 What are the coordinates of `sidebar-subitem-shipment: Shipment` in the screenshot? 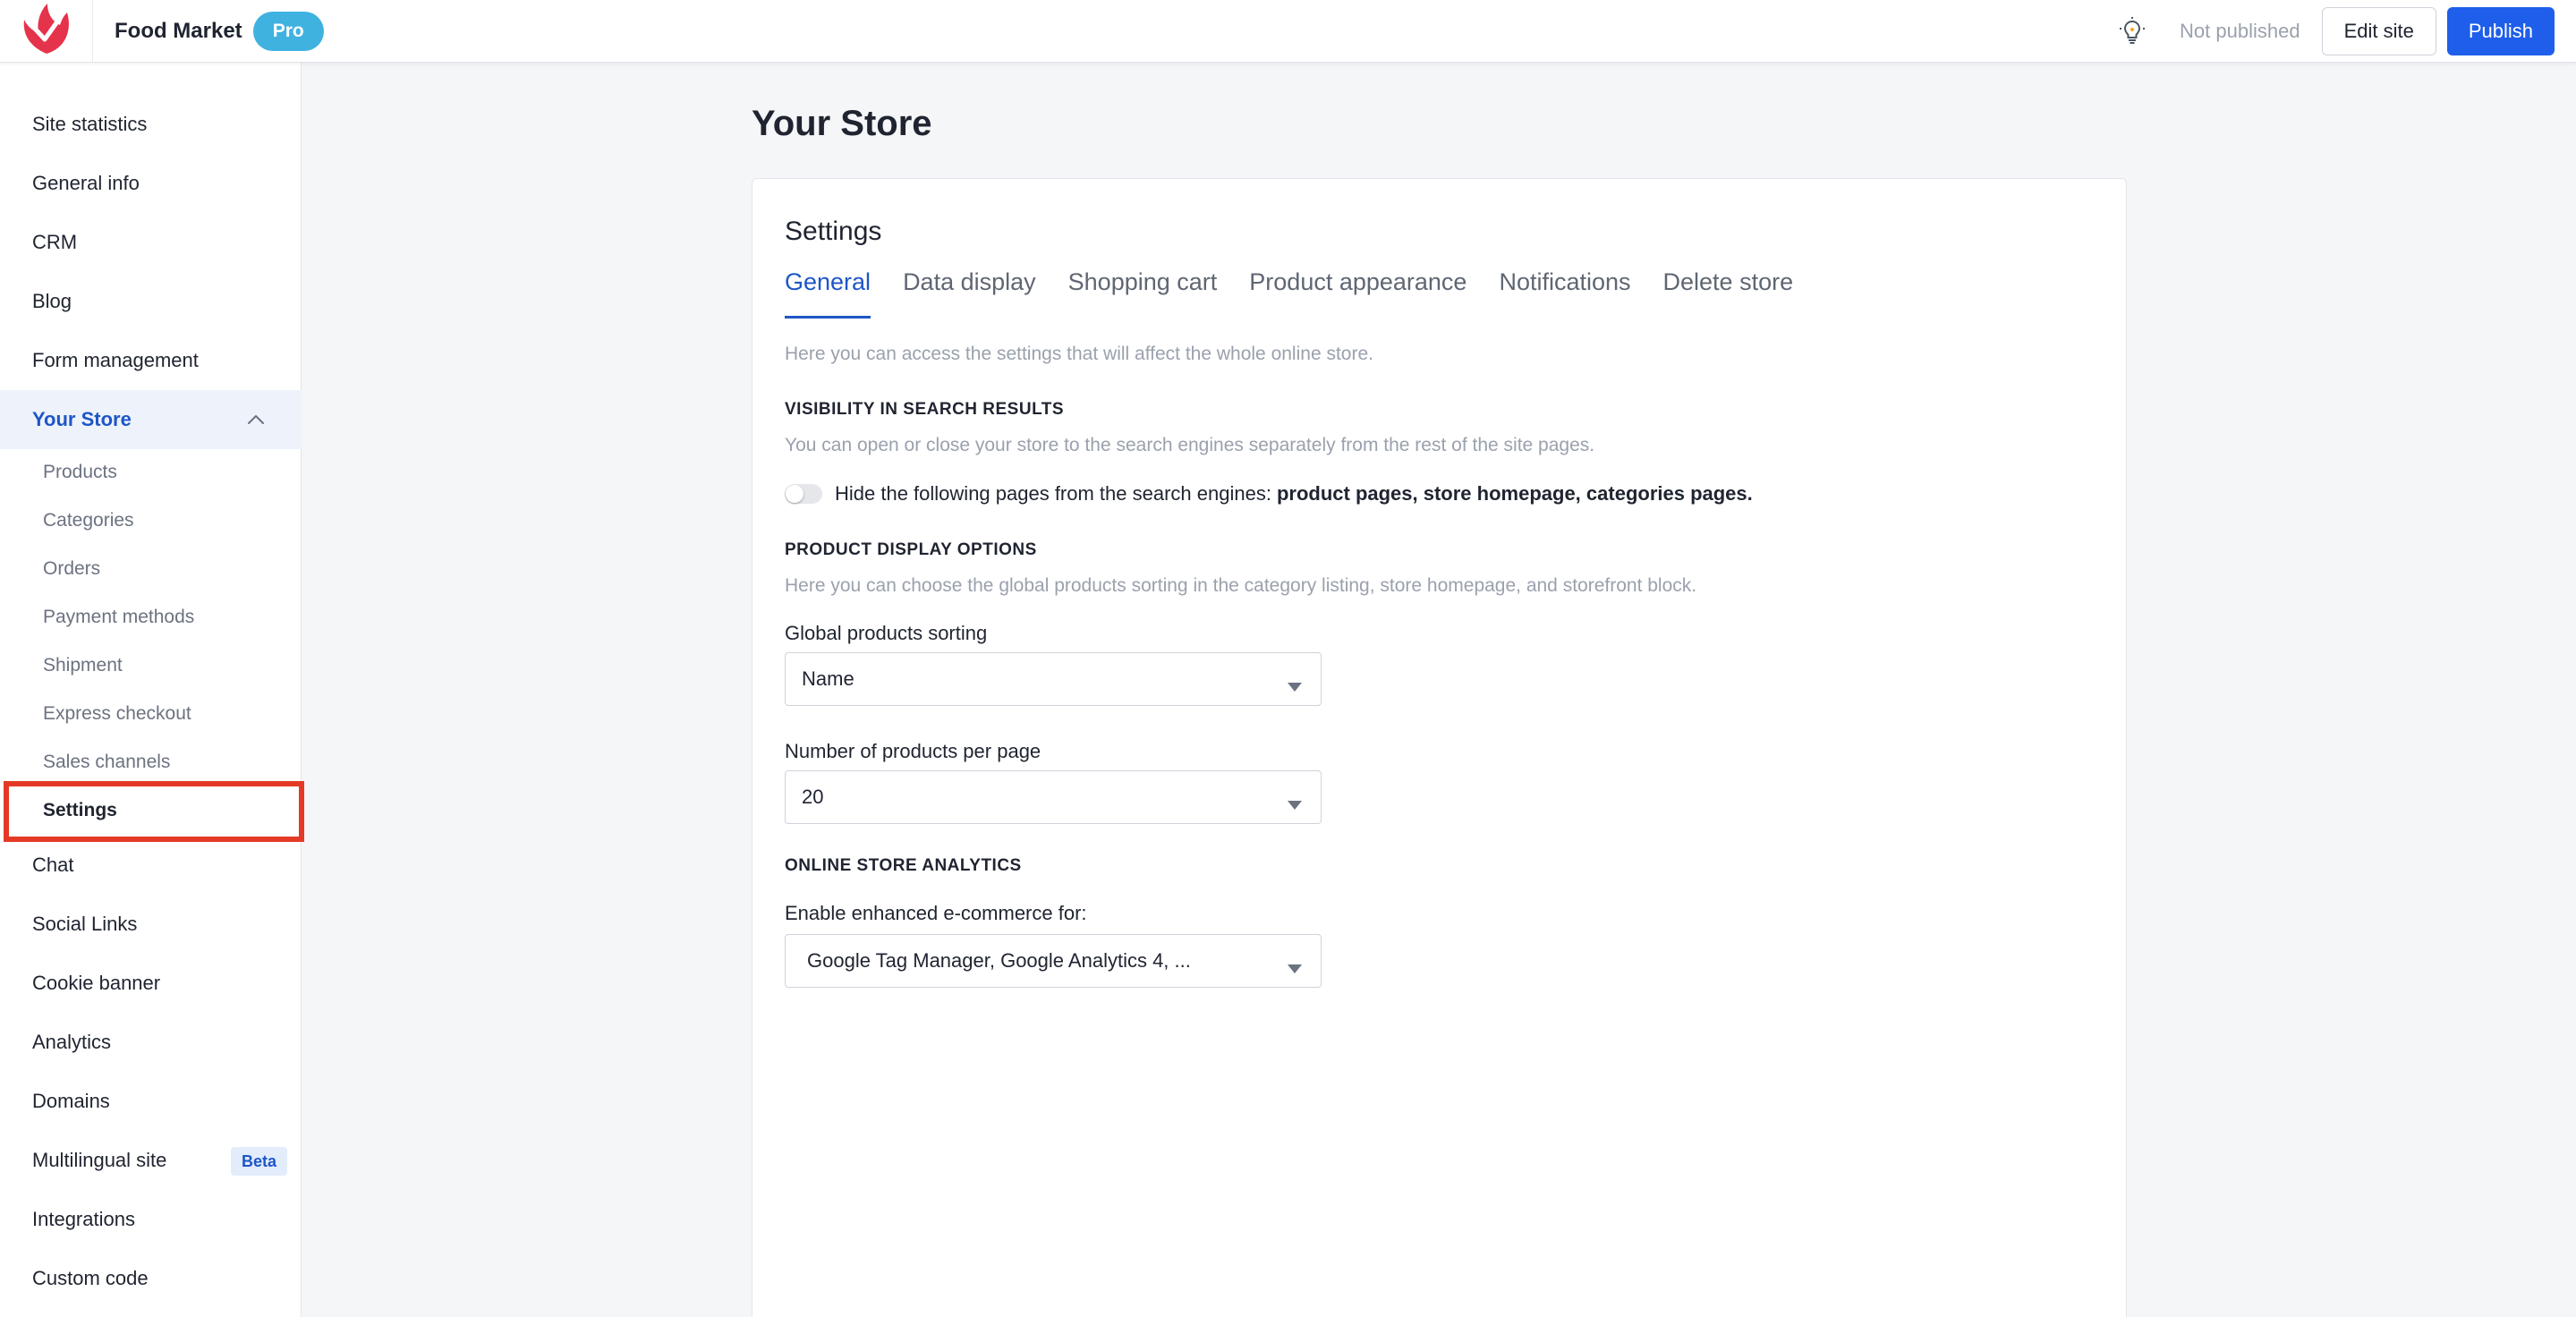 It's located at (151, 666).